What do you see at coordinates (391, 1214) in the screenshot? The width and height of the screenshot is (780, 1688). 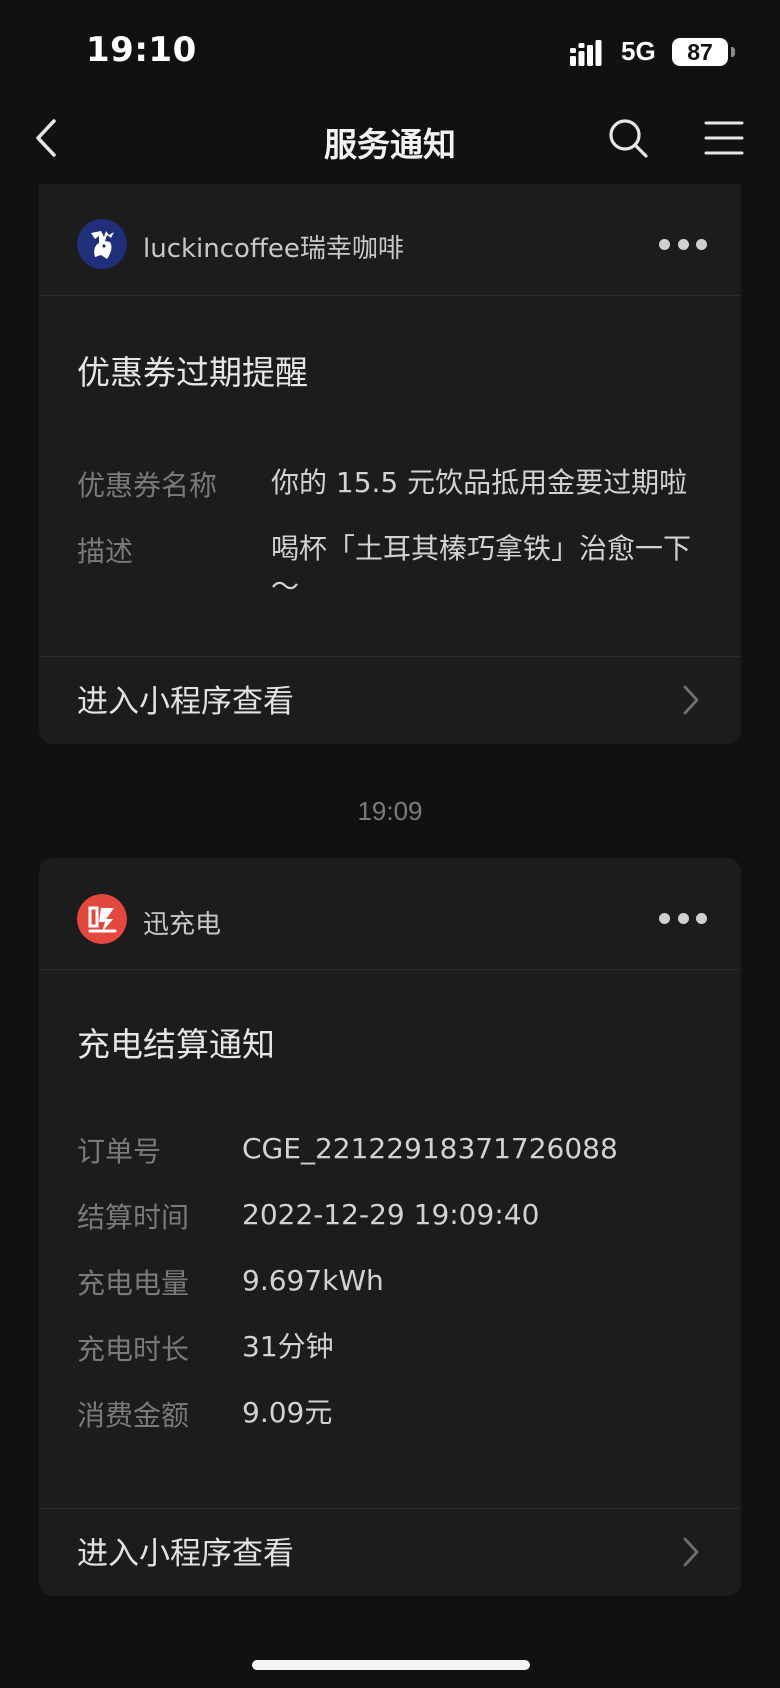 I see `field-value: 2022-12-29 19:09:40` at bounding box center [391, 1214].